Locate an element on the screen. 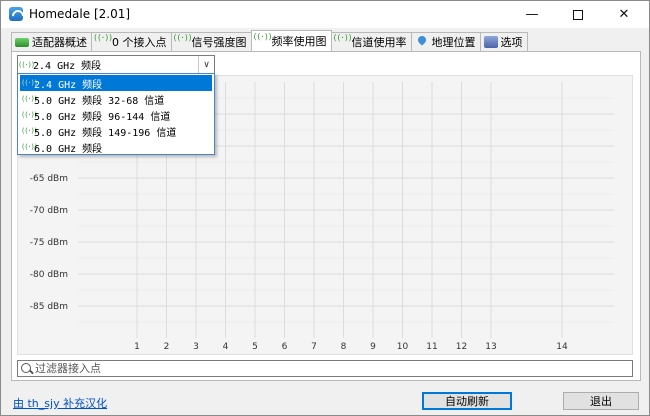 The width and height of the screenshot is (650, 416). band-option-5ghz-32-68: ((·)) 5.0 GHz 频段 32-68 信道 is located at coordinates (116, 99).